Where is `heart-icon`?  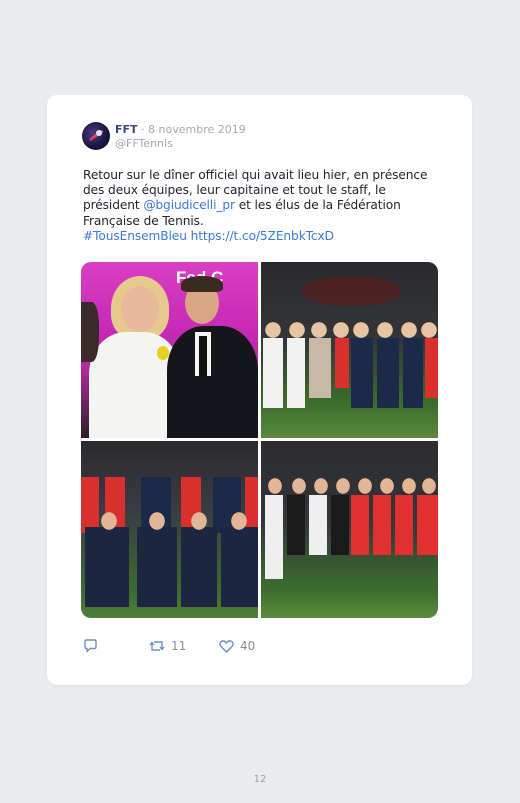
heart-icon is located at coordinates (226, 646).